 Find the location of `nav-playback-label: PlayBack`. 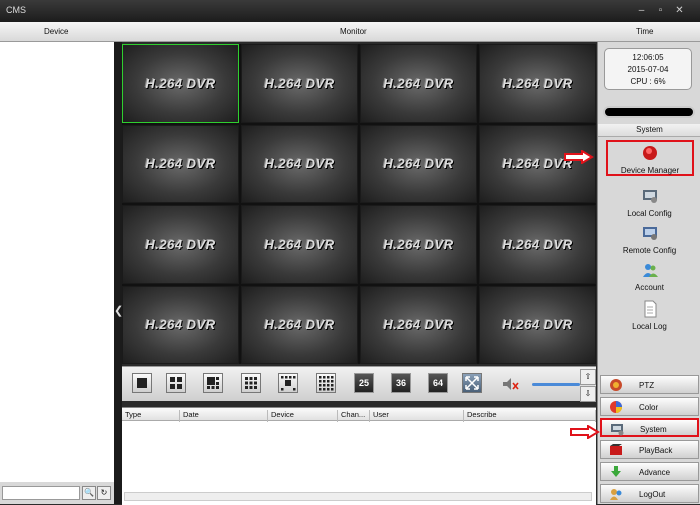

nav-playback-label: PlayBack is located at coordinates (656, 450).